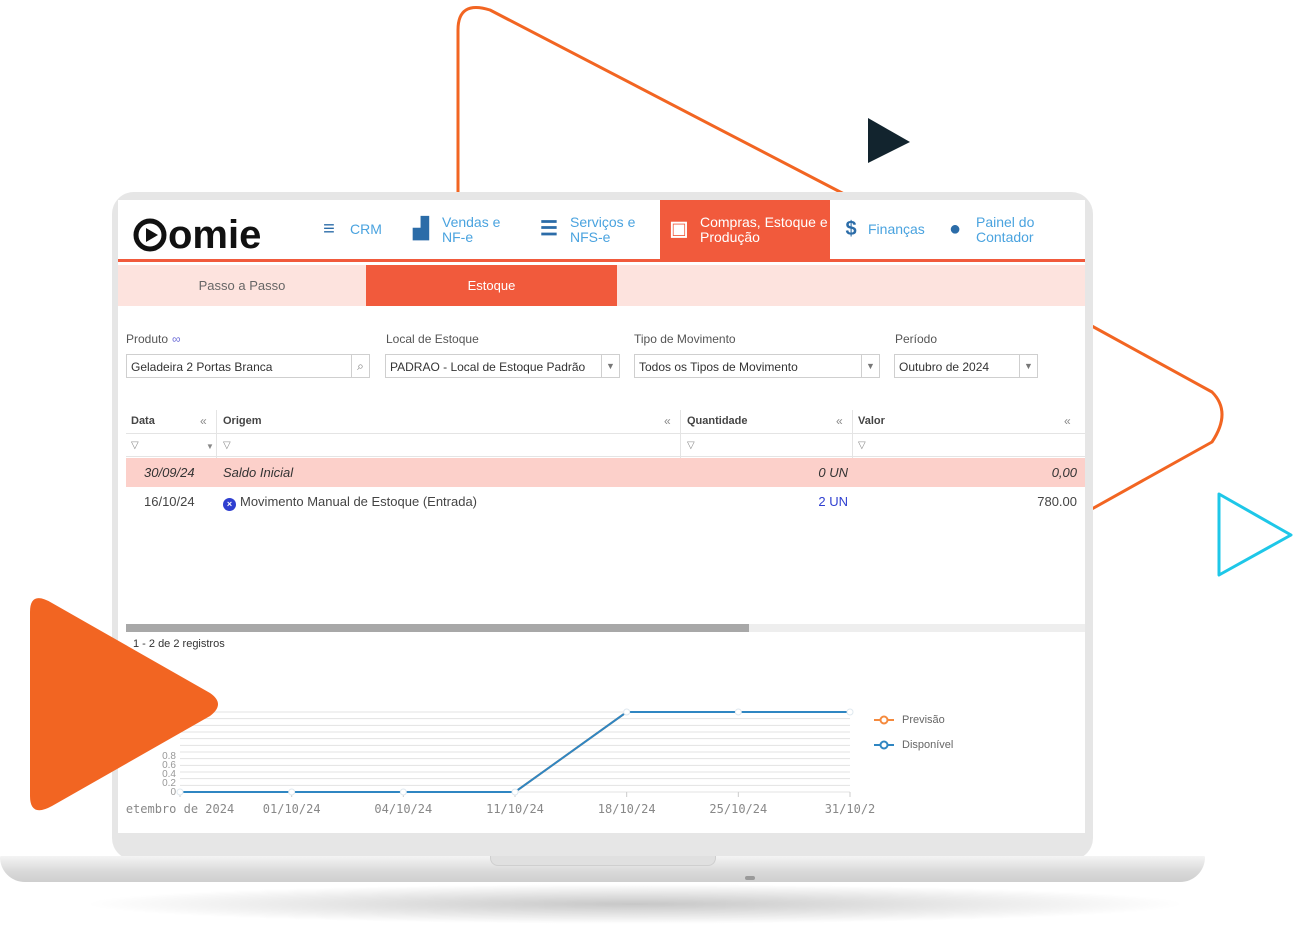 The height and width of the screenshot is (930, 1295). What do you see at coordinates (1156, 417) in the screenshot?
I see `deco-orange-outline-right` at bounding box center [1156, 417].